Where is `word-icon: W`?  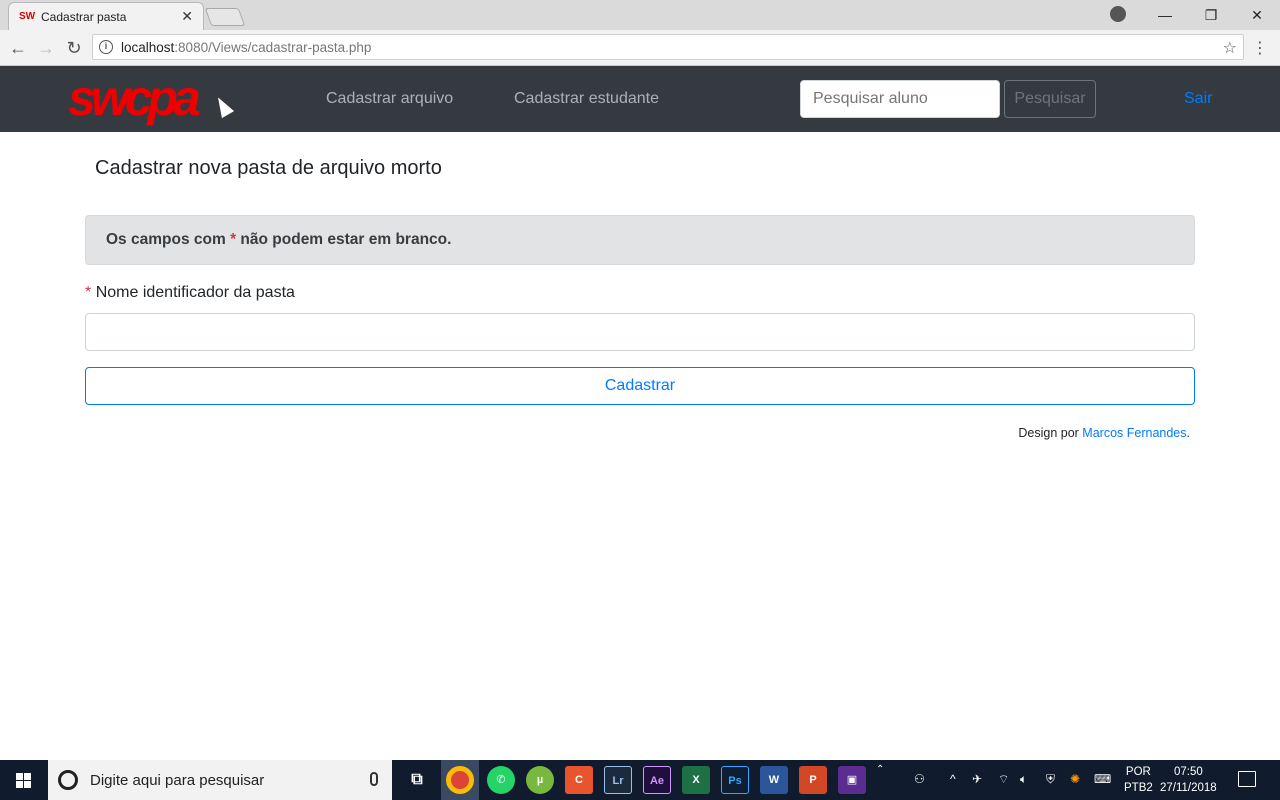
word-icon: W is located at coordinates (774, 780).